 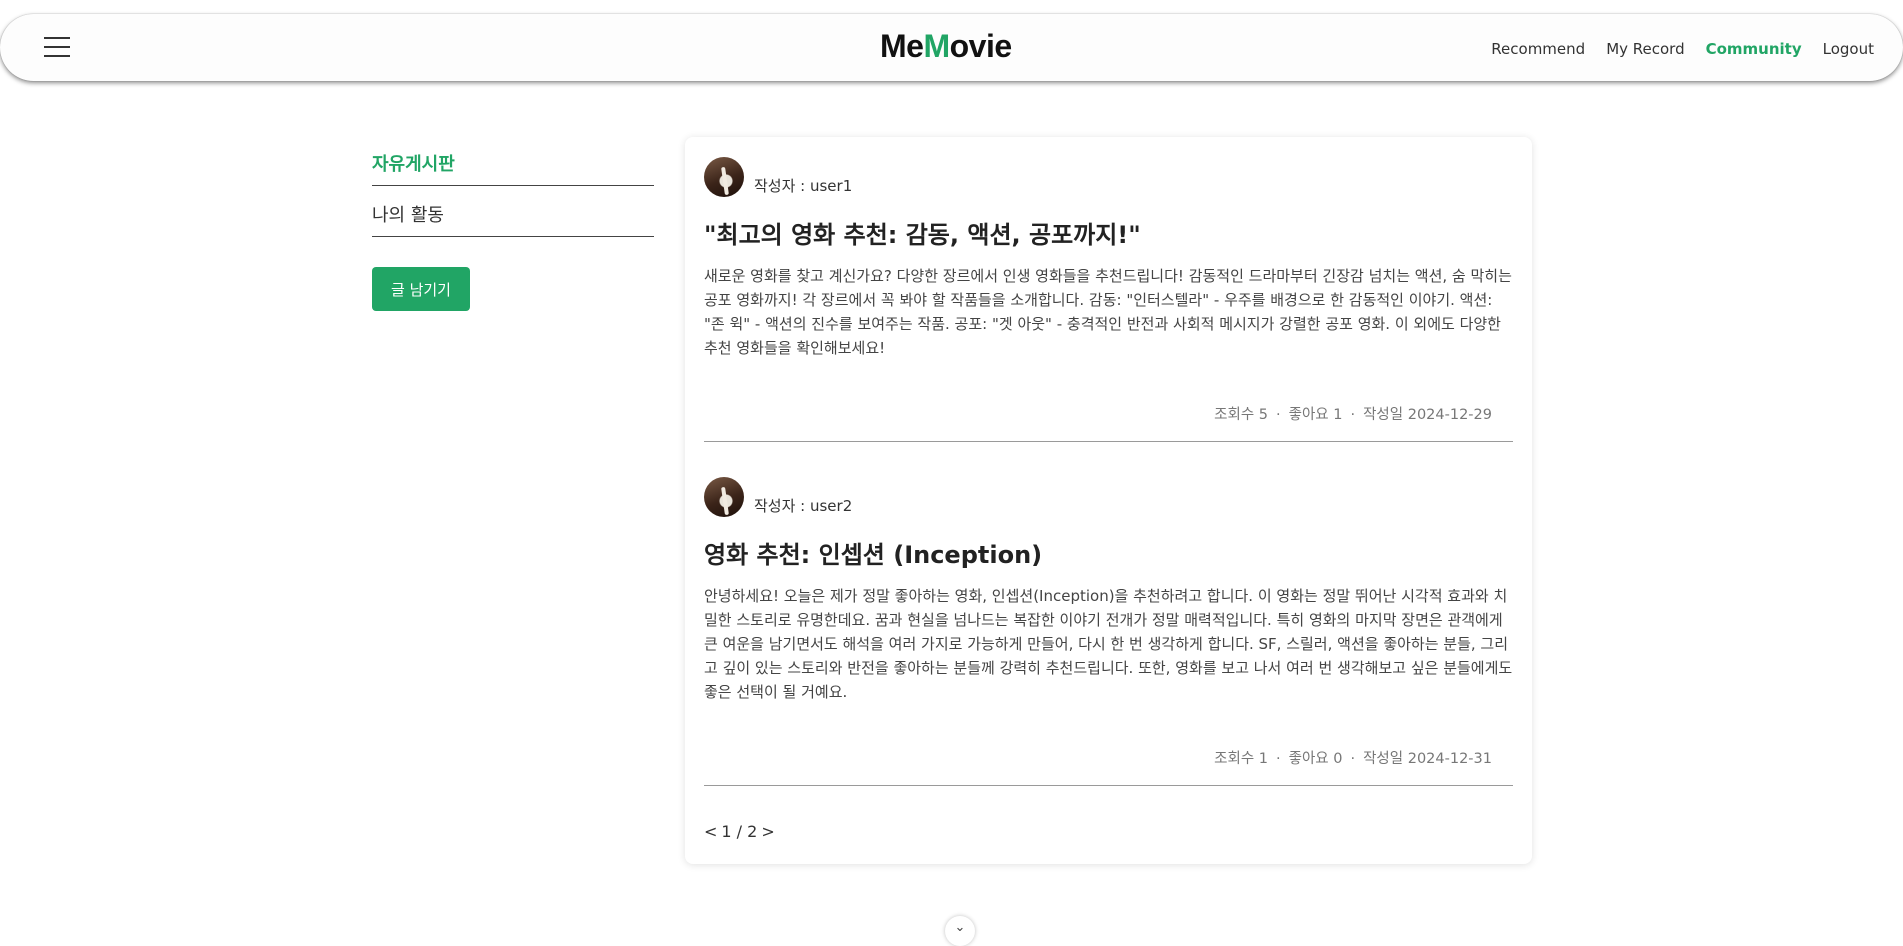 What do you see at coordinates (513, 219) in the screenshot?
I see `sidebar-item-my-activity: 나의 활동` at bounding box center [513, 219].